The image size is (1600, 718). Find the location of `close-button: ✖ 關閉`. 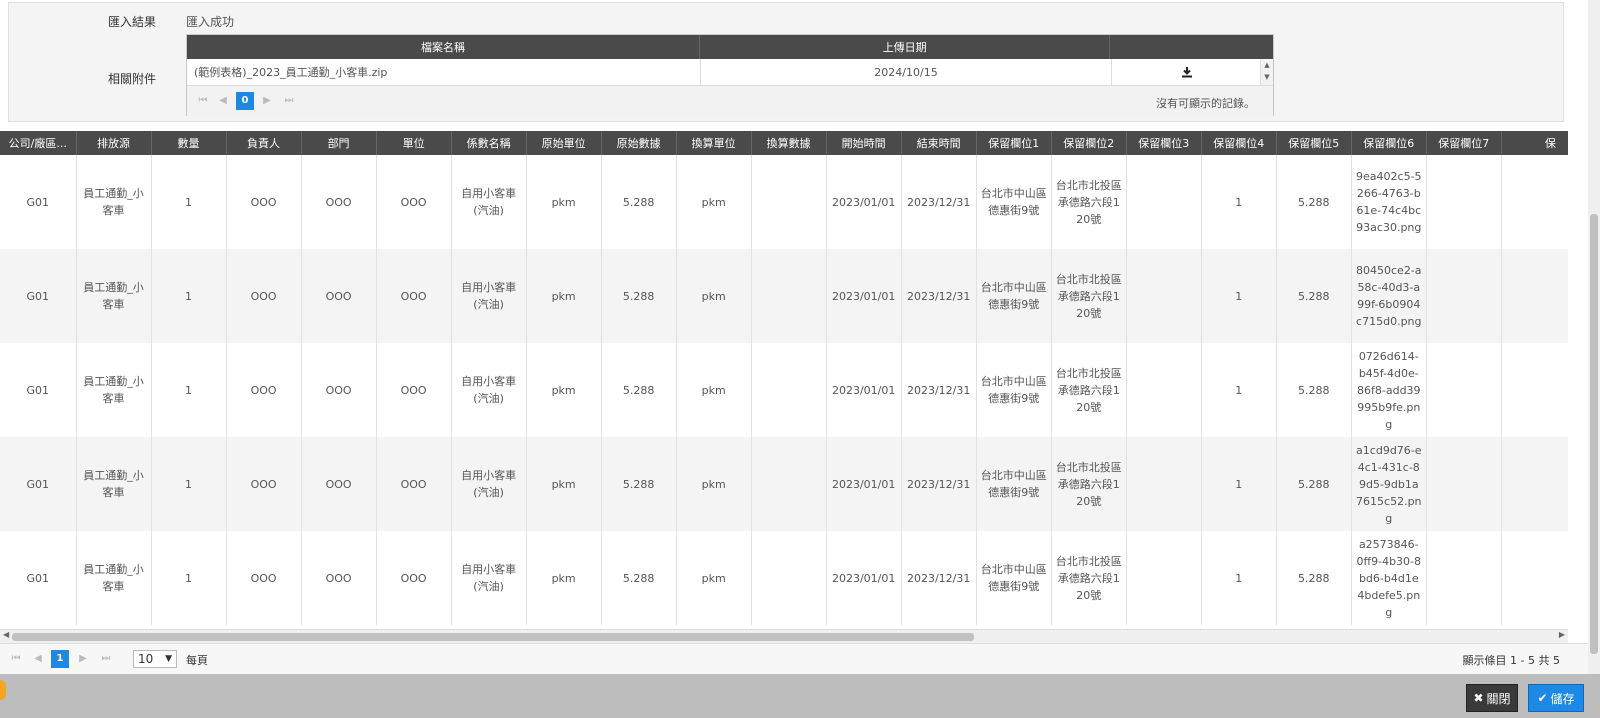

close-button: ✖ 關閉 is located at coordinates (1492, 698).